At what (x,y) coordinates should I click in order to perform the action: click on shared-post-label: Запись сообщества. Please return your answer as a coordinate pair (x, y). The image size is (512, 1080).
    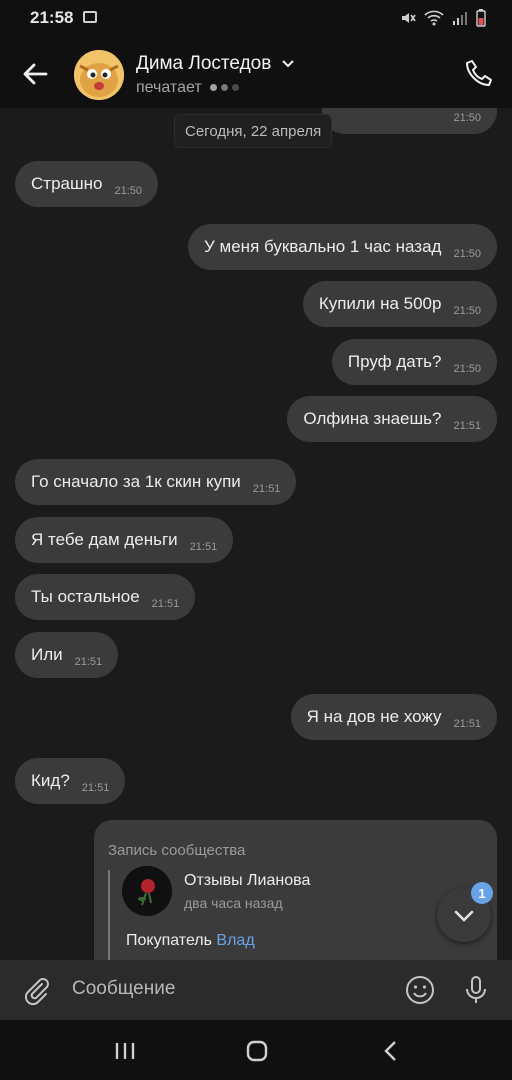
    Looking at the image, I should click on (177, 850).